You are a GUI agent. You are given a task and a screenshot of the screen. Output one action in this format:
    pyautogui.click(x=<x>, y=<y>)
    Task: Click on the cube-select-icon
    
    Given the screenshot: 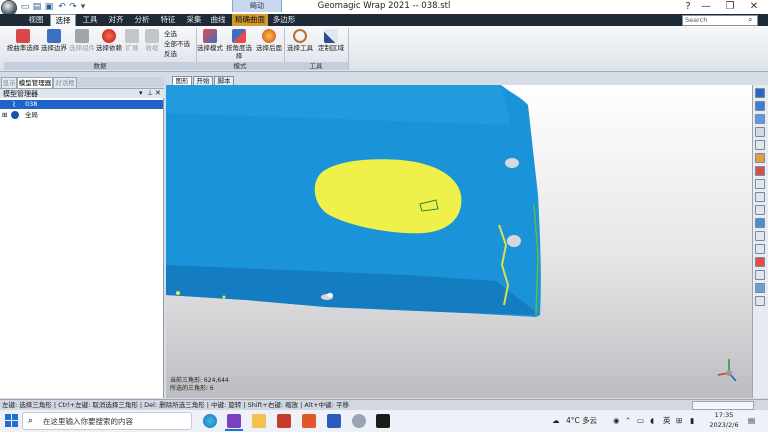 What is the action you would take?
    pyautogui.click(x=23, y=36)
    